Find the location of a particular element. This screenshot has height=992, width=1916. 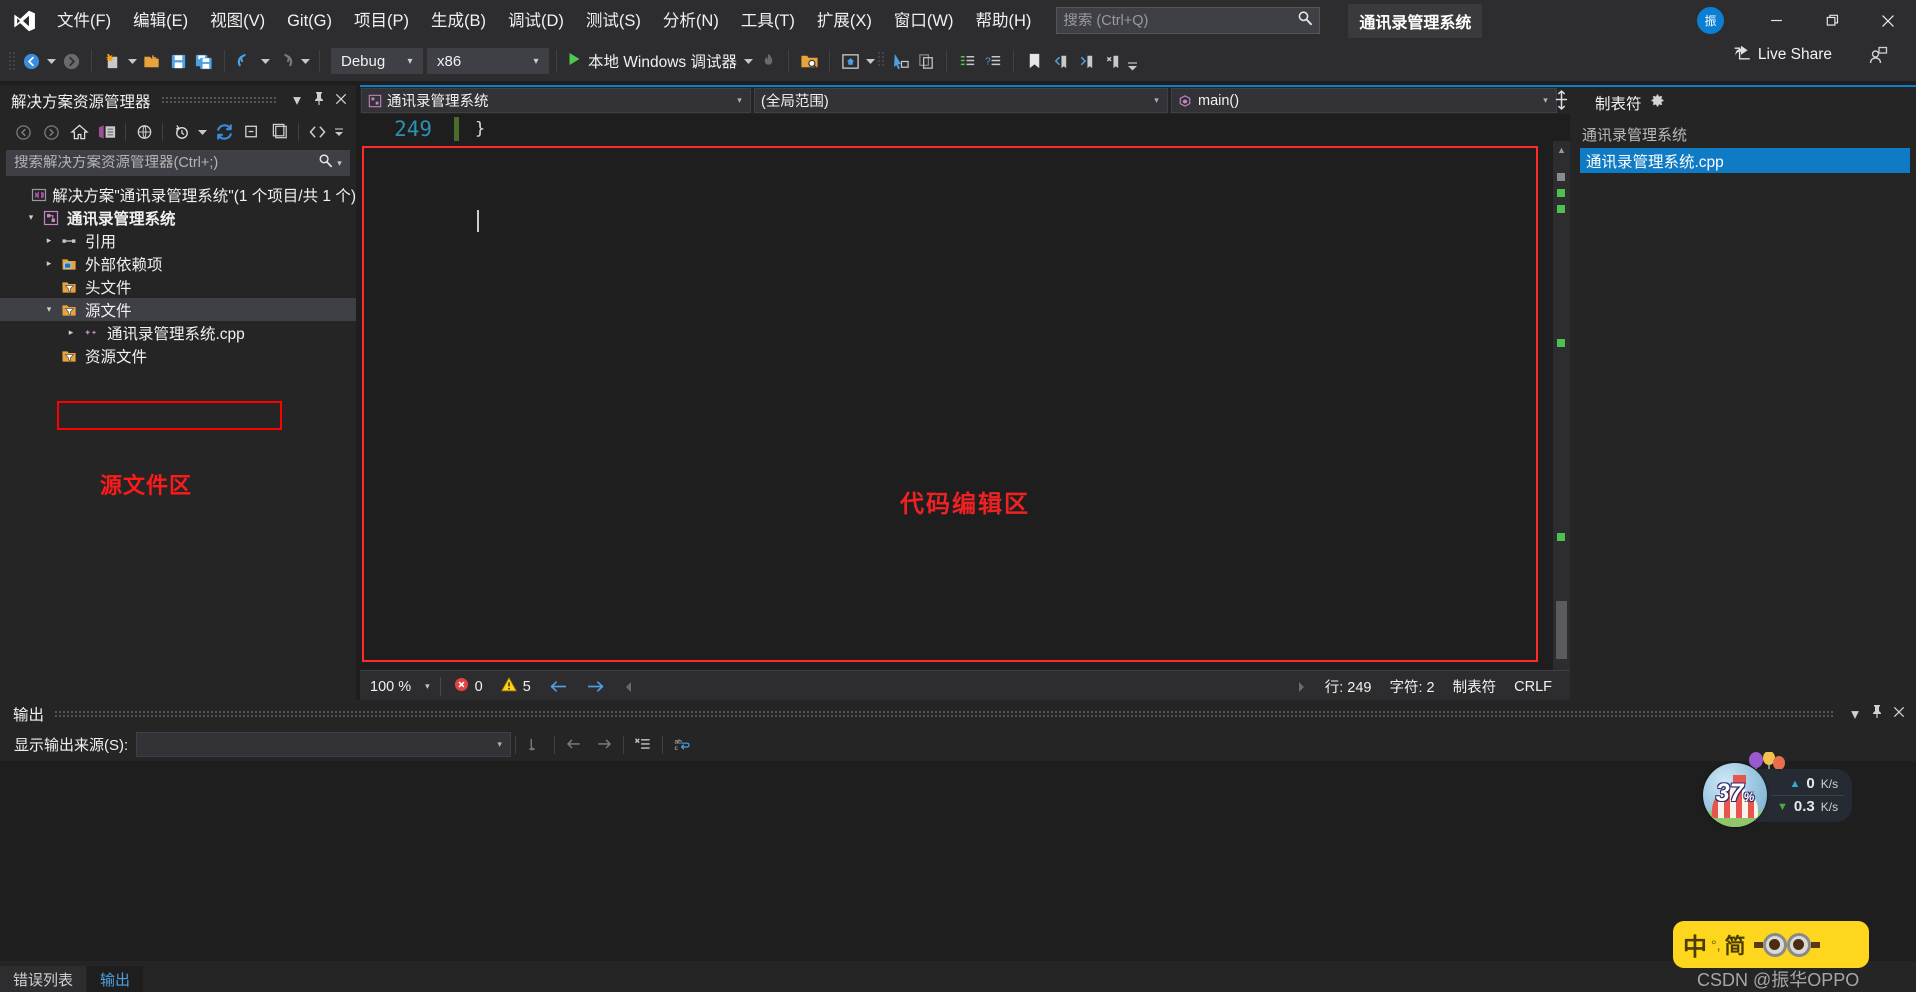

tab-panel-file-item: 通讯录管理系统.cpp is located at coordinates (1745, 160).